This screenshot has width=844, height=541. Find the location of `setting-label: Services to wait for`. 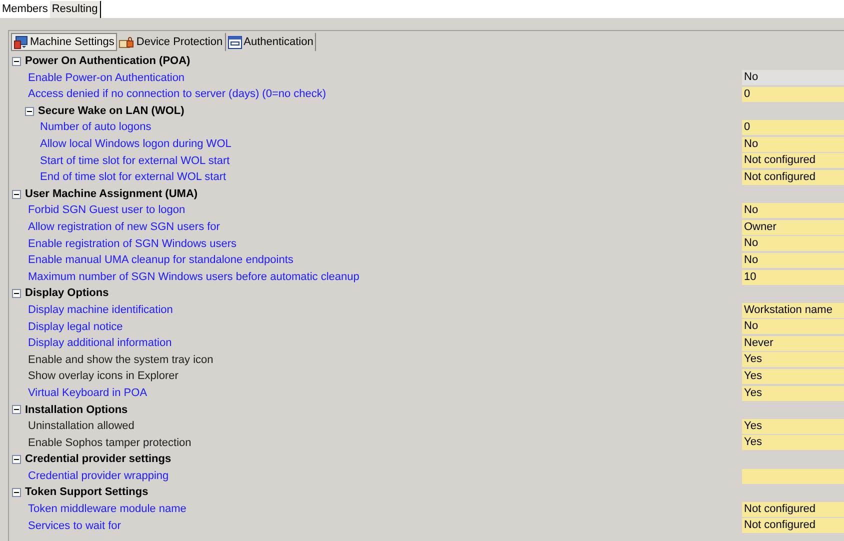

setting-label: Services to wait for is located at coordinates (375, 526).